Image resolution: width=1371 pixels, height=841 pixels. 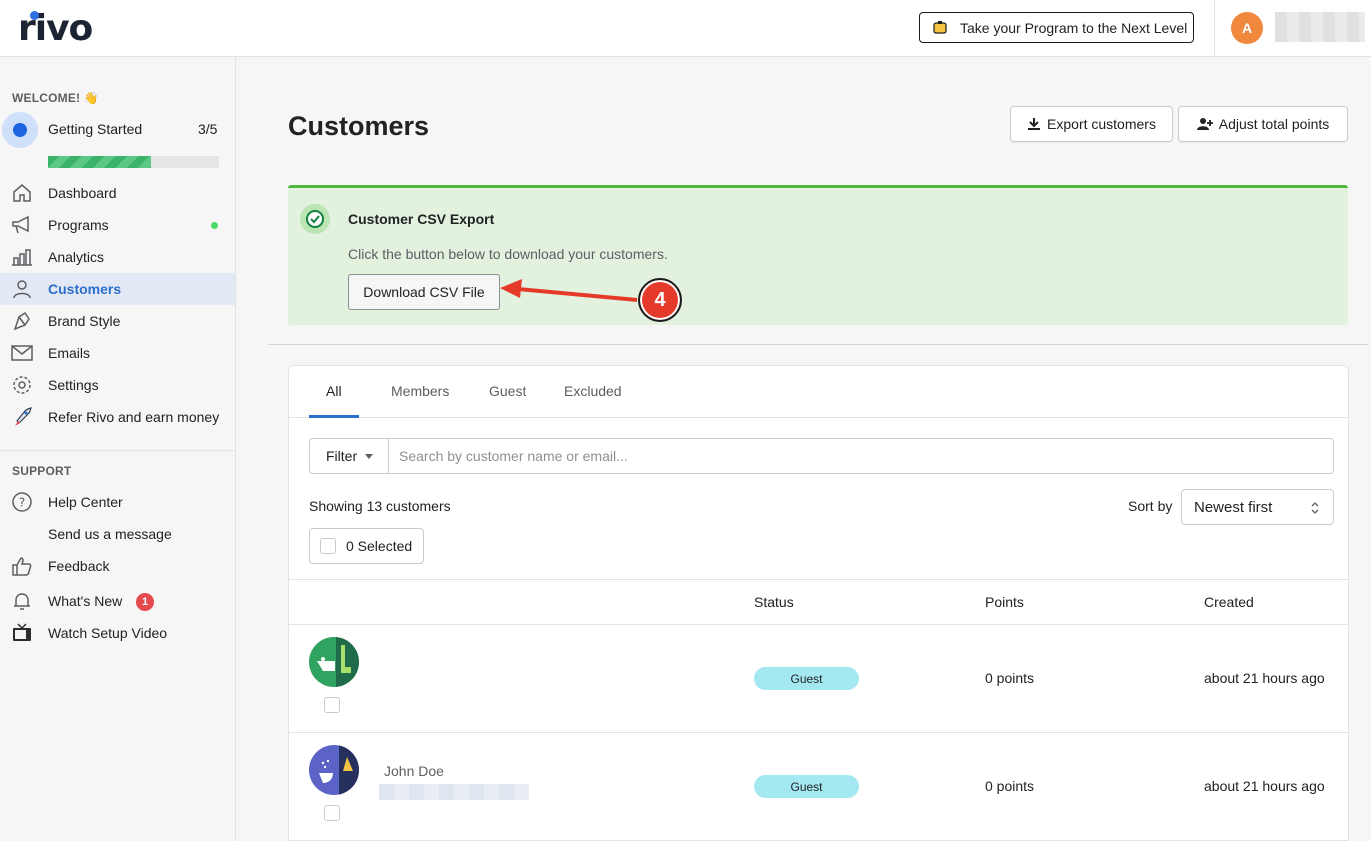 I want to click on trophy-icon, so click(x=940, y=28).